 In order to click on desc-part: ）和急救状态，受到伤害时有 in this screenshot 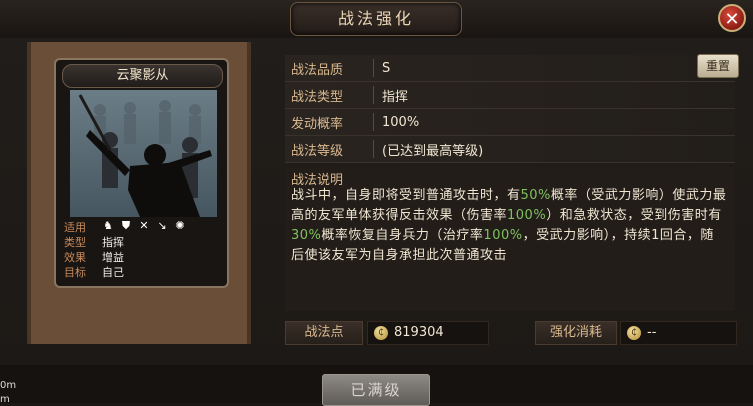, I will do `click(634, 215)`.